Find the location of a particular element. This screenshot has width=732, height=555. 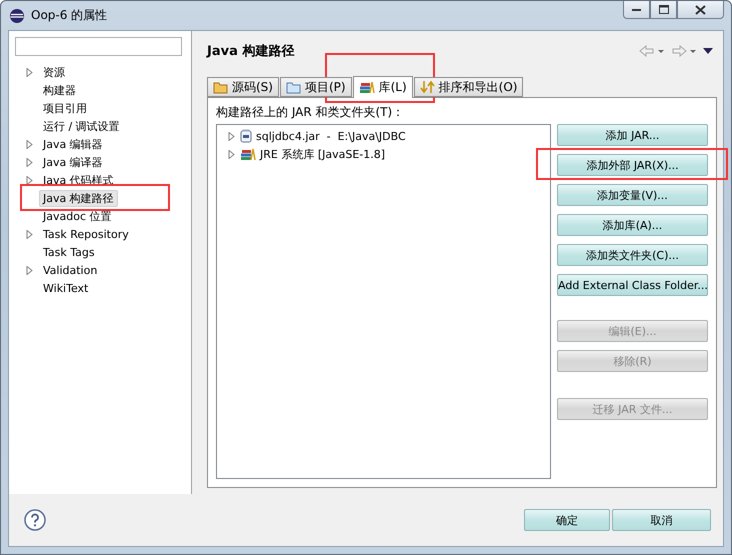

nav-item: Java 构建路径 is located at coordinates (78, 198).